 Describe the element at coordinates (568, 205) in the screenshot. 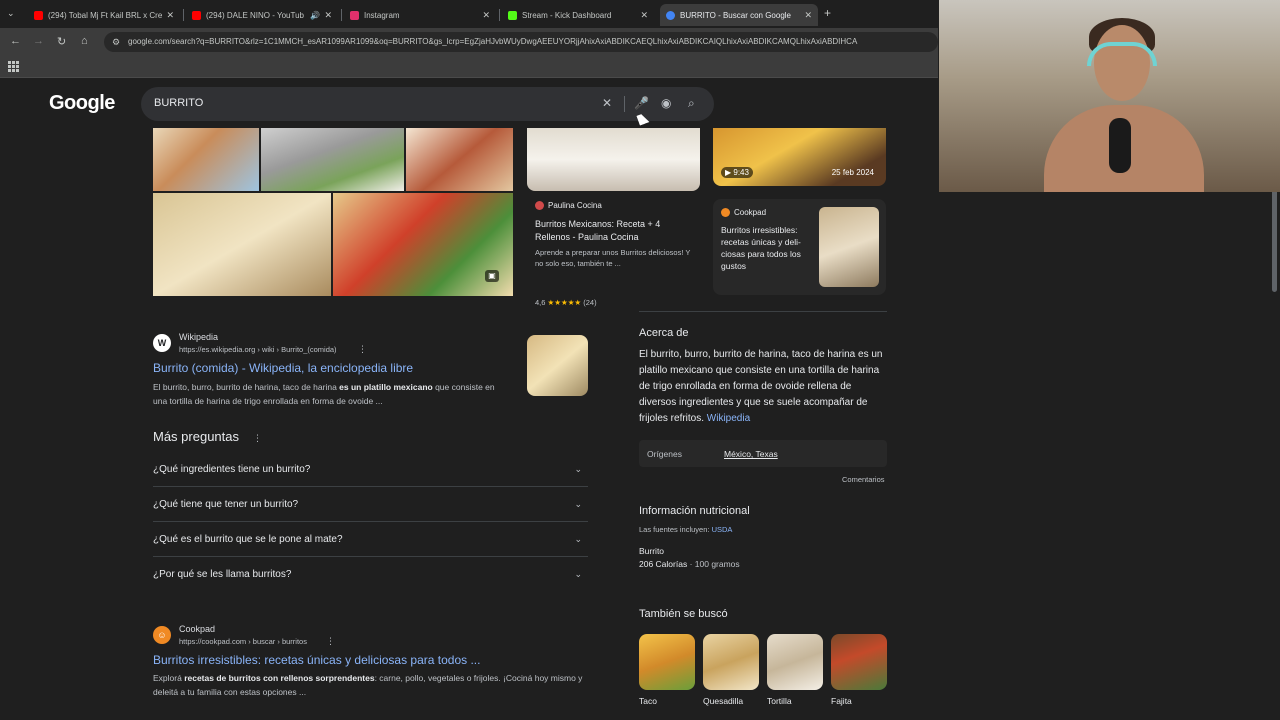

I see `source-paulina-cocina: Paulina Cocina` at that location.